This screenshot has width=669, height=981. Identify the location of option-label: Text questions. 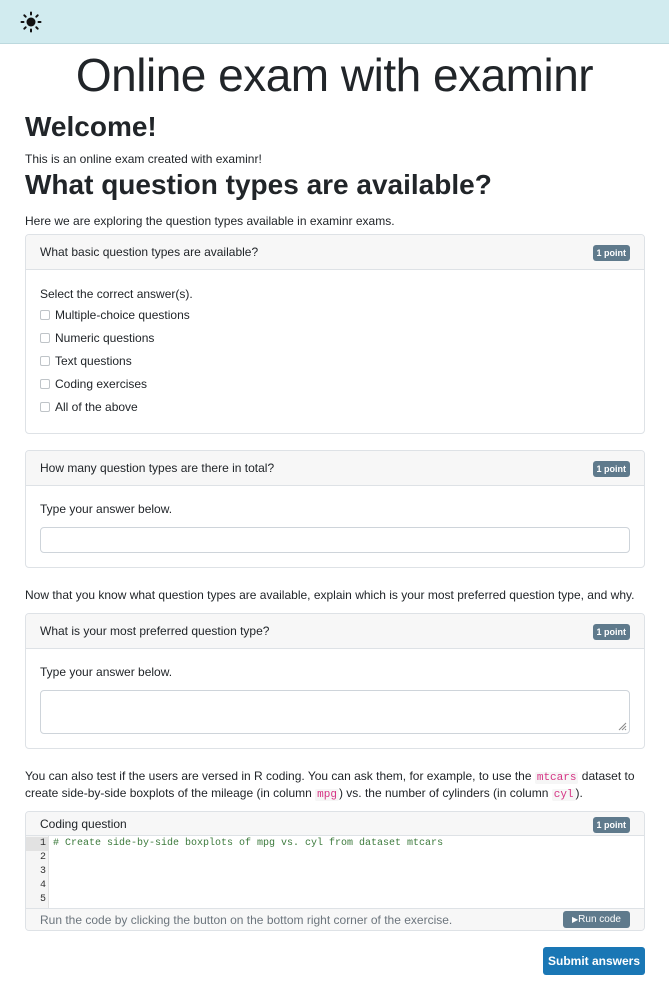
(93, 361).